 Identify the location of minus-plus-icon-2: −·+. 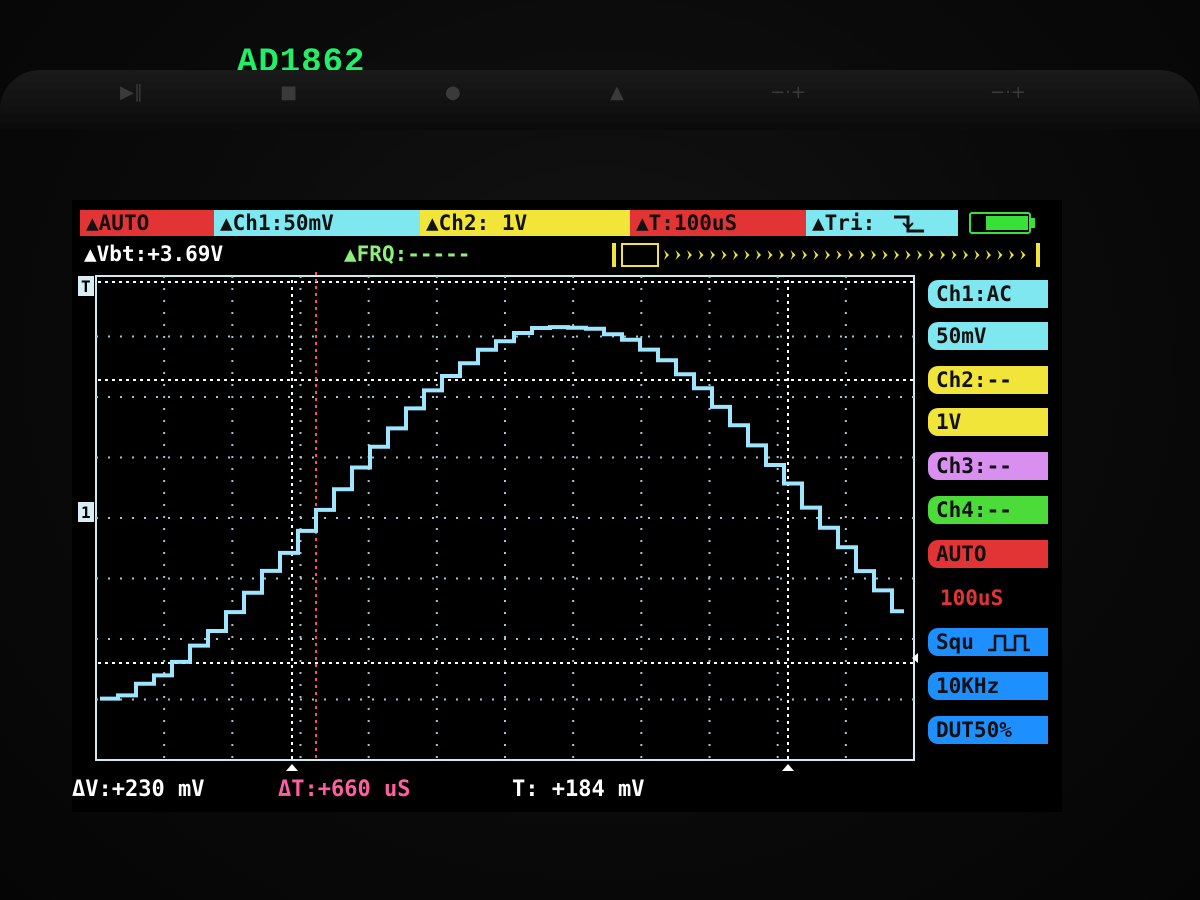
(1008, 92).